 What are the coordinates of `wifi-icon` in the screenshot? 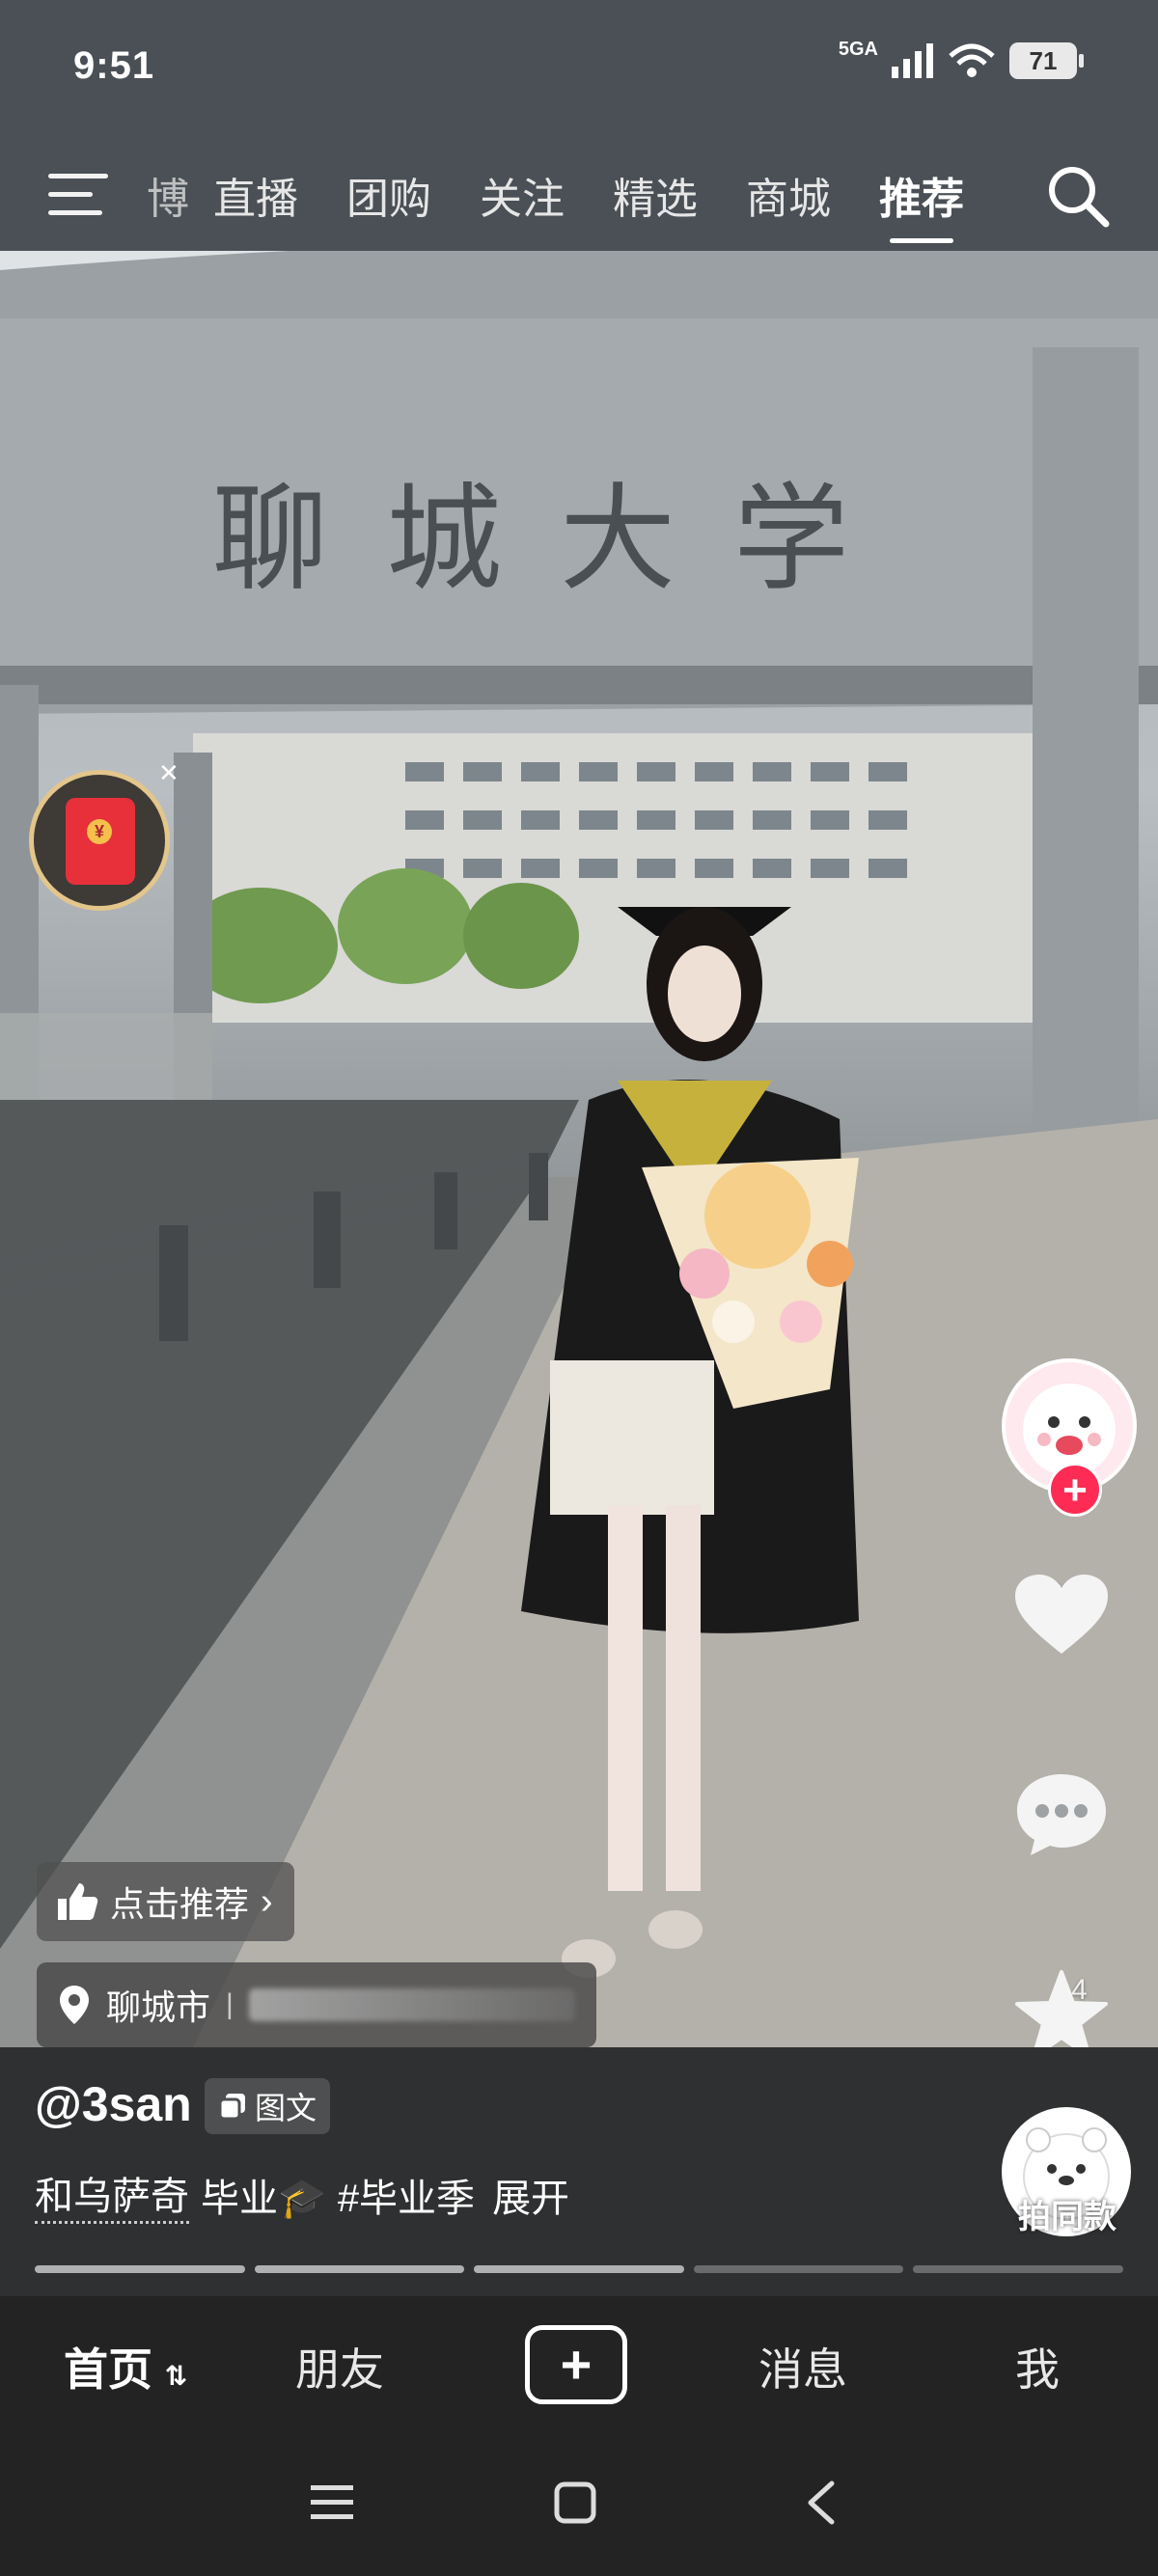 It's located at (972, 60).